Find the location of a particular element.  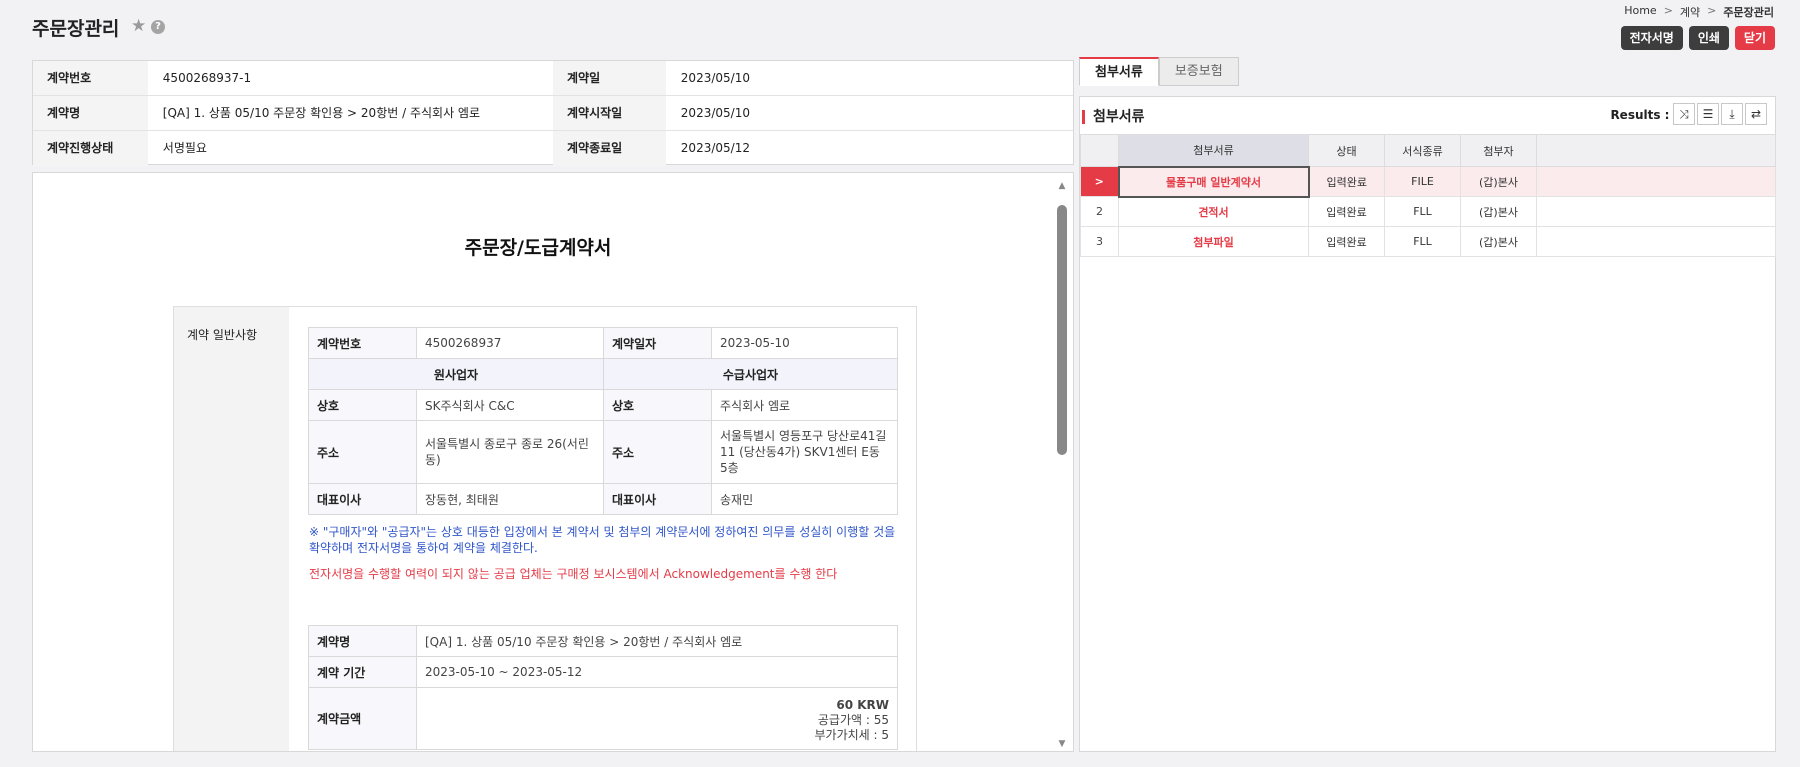

scrollbar: ▲ ▼ is located at coordinates (1062, 466).